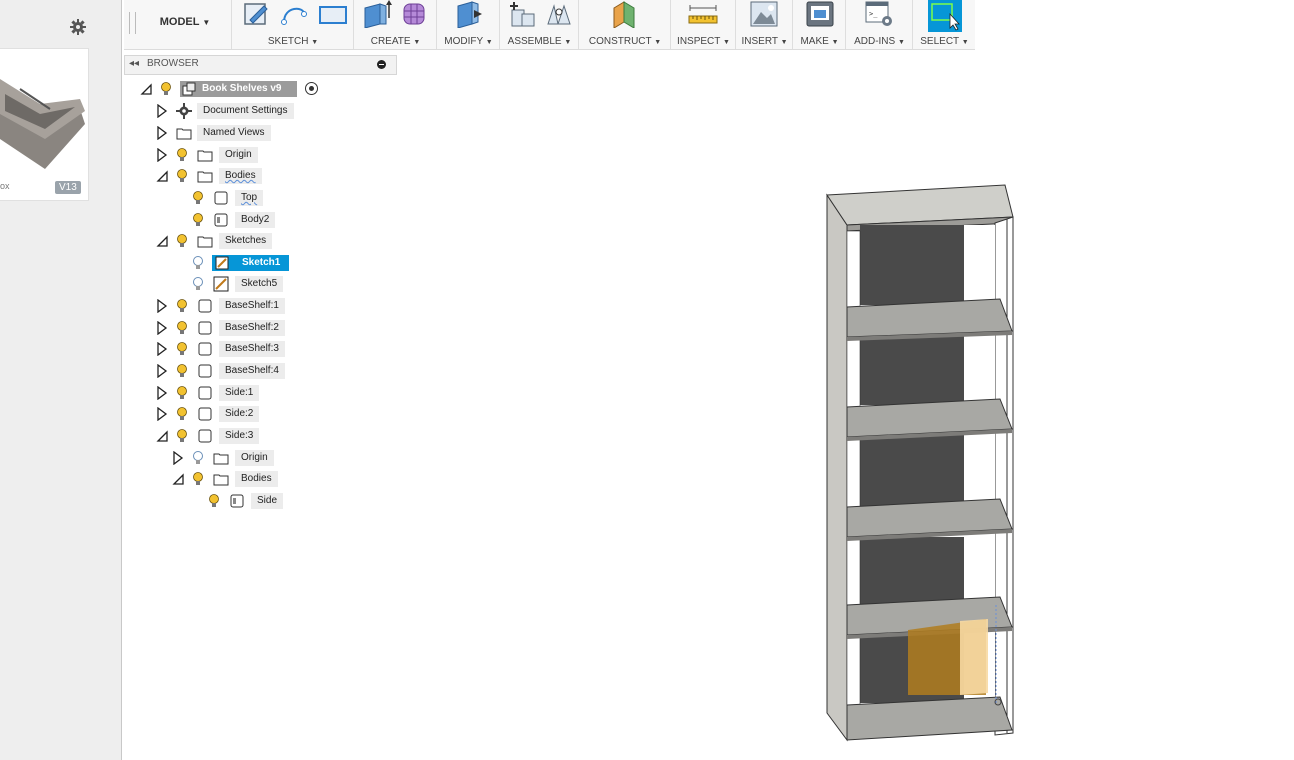 This screenshot has width=1294, height=760. Describe the element at coordinates (132, 23) in the screenshot. I see `toolbar-grip` at that location.